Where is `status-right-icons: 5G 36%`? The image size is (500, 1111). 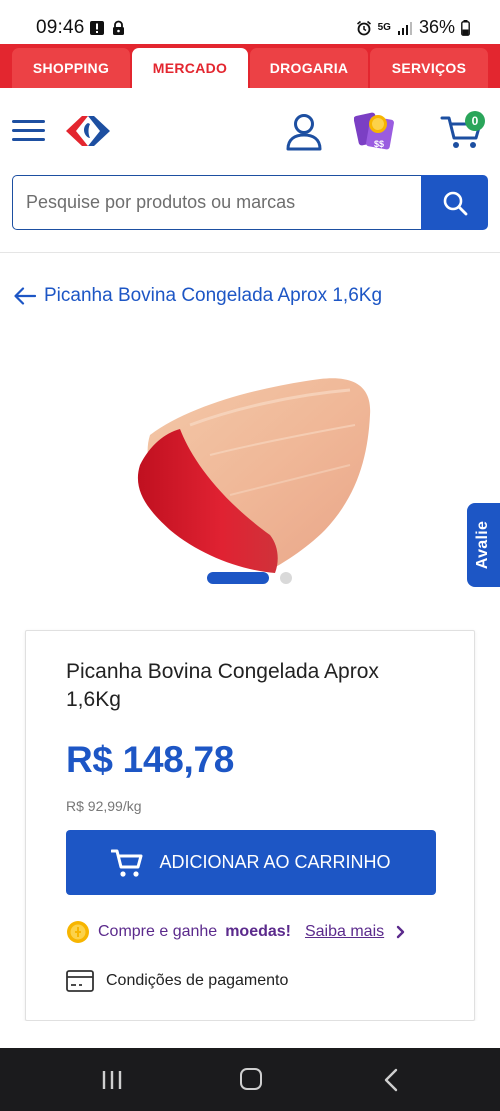
status-right-icons: 5G 36% is located at coordinates (413, 27).